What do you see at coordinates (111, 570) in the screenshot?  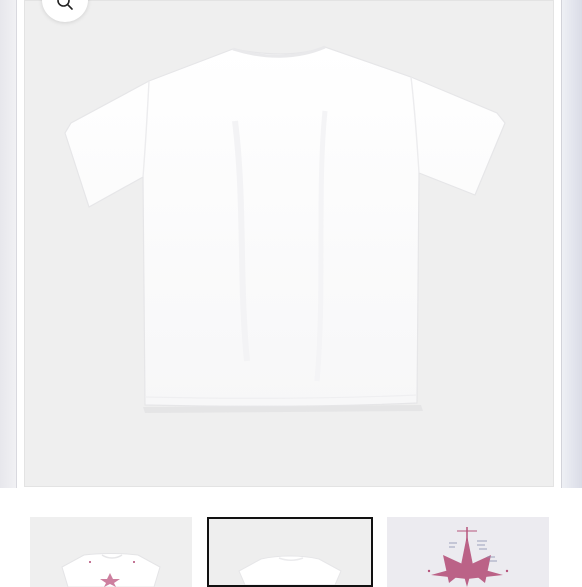 I see `tshirt-front-thumbnail` at bounding box center [111, 570].